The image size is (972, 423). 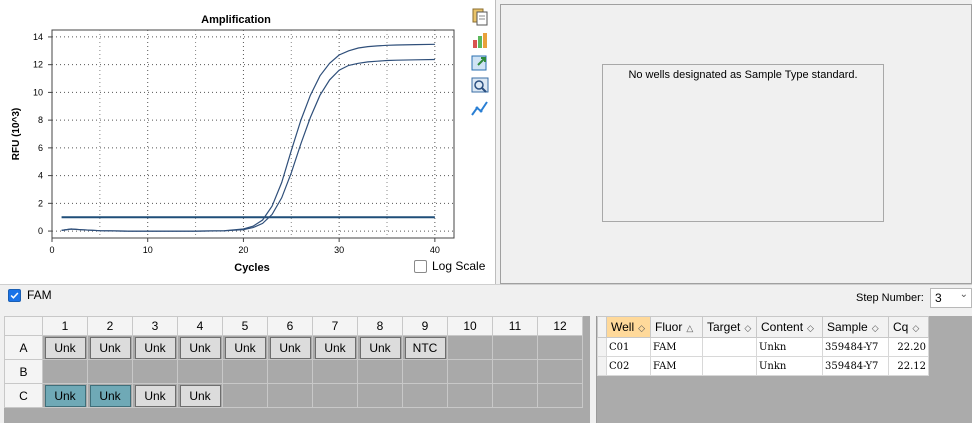 I want to click on copy-icon, so click(x=480, y=17).